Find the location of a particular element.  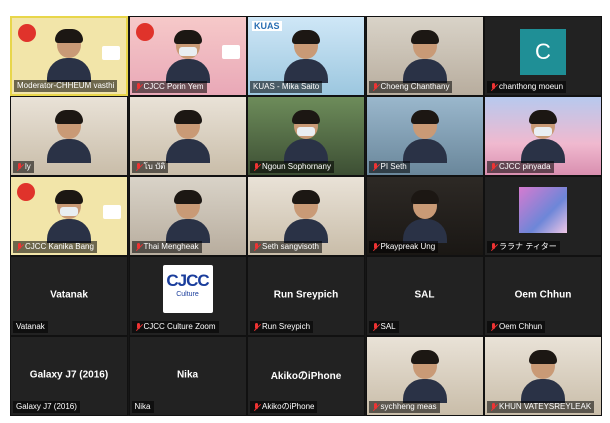

participant-name: Pkaypreak Ung is located at coordinates (408, 246).